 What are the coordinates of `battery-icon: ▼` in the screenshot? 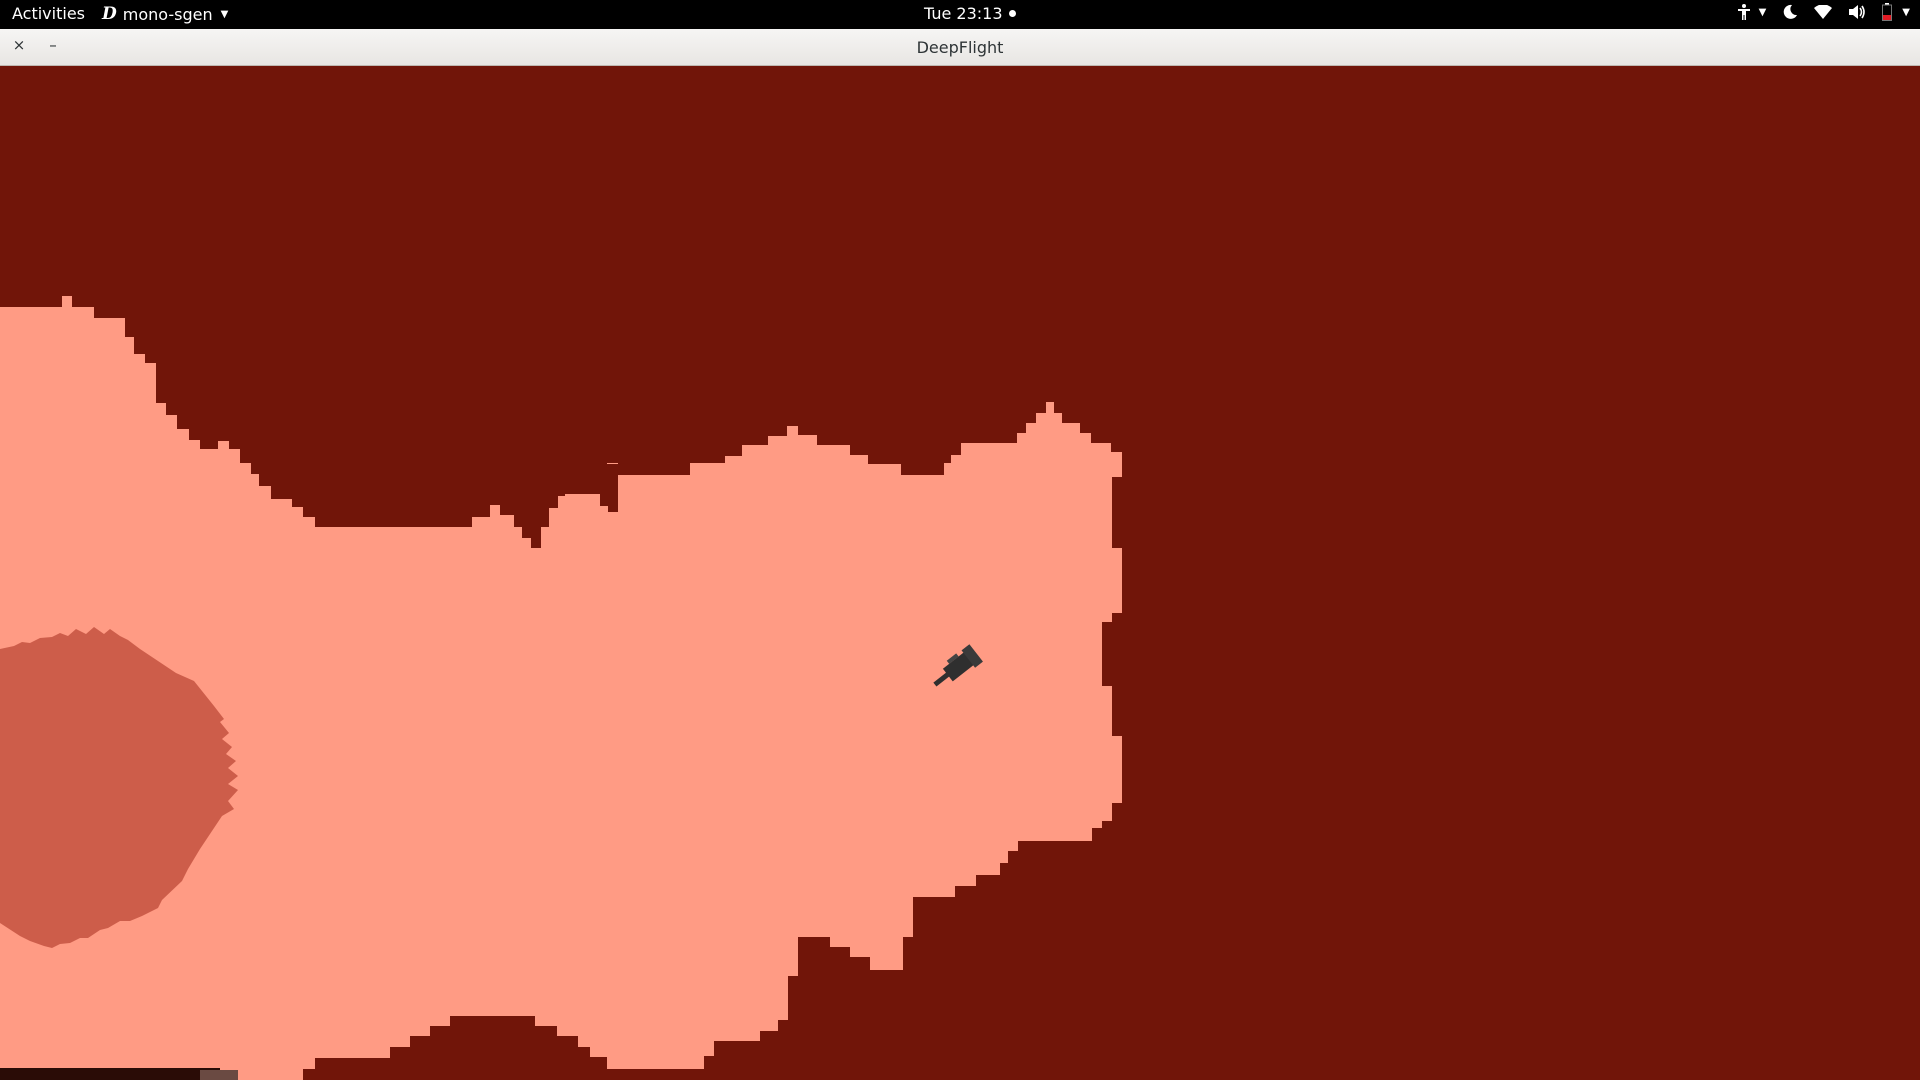 It's located at (1896, 12).